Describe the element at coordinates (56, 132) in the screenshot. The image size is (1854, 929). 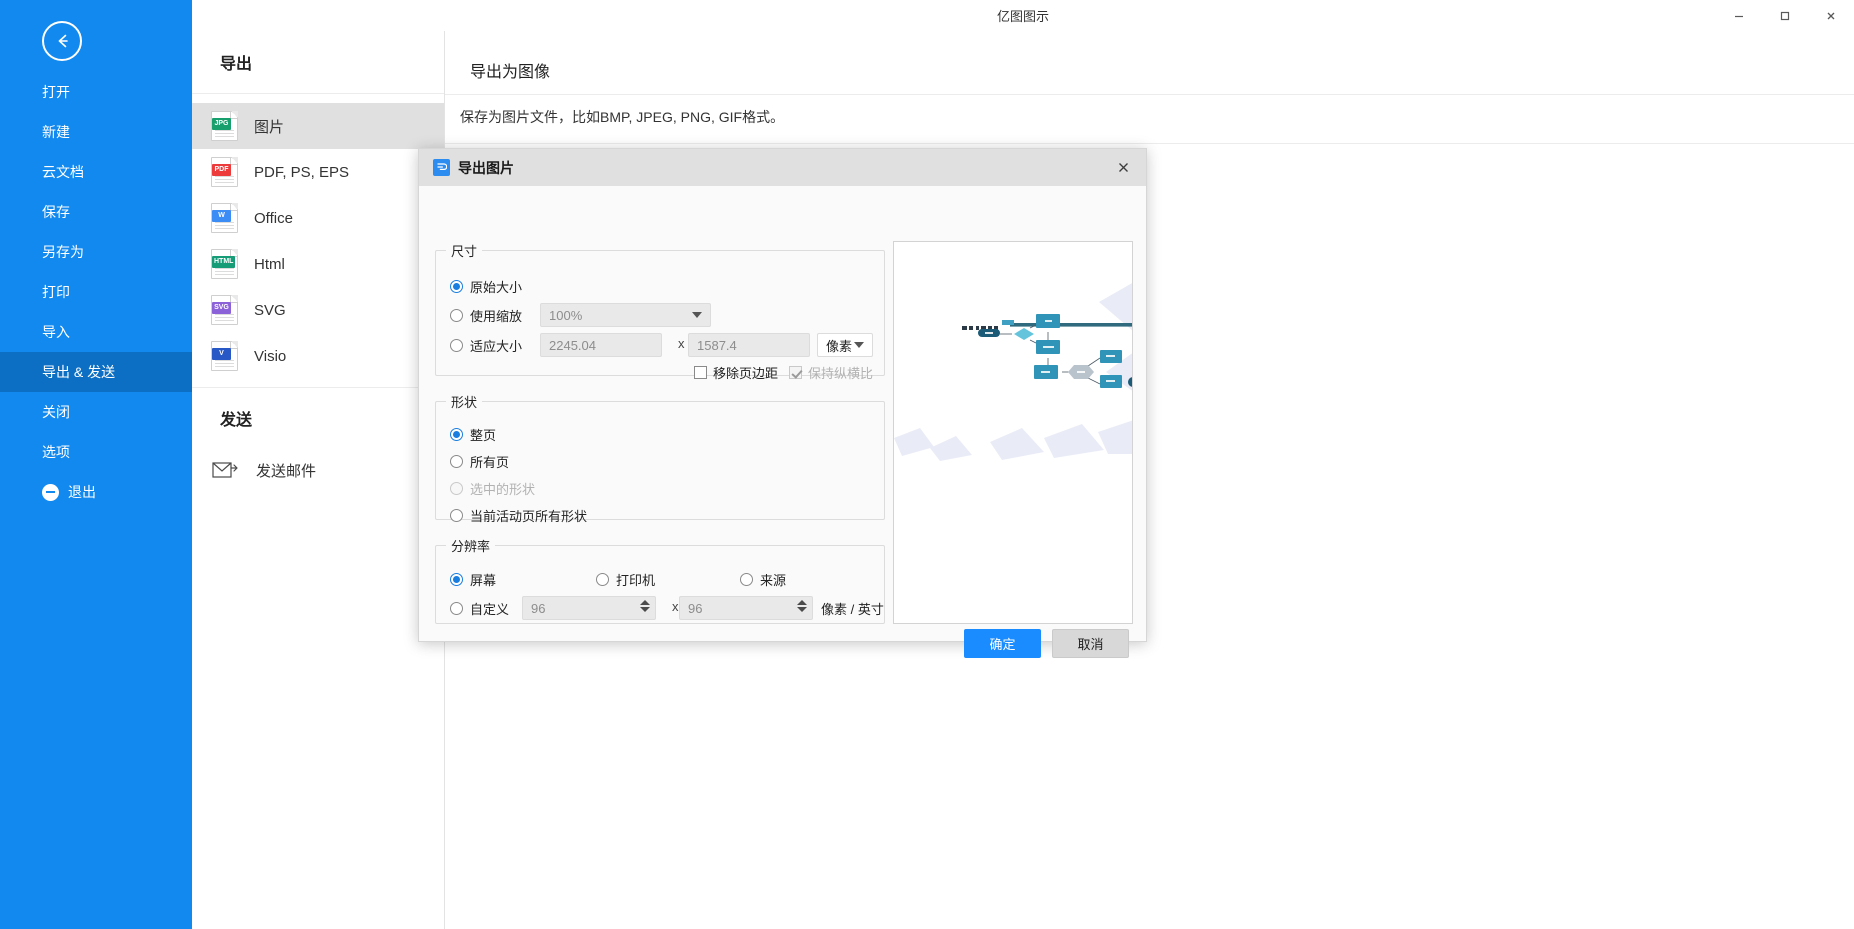
I see `sidebar-item-label: 新建` at that location.